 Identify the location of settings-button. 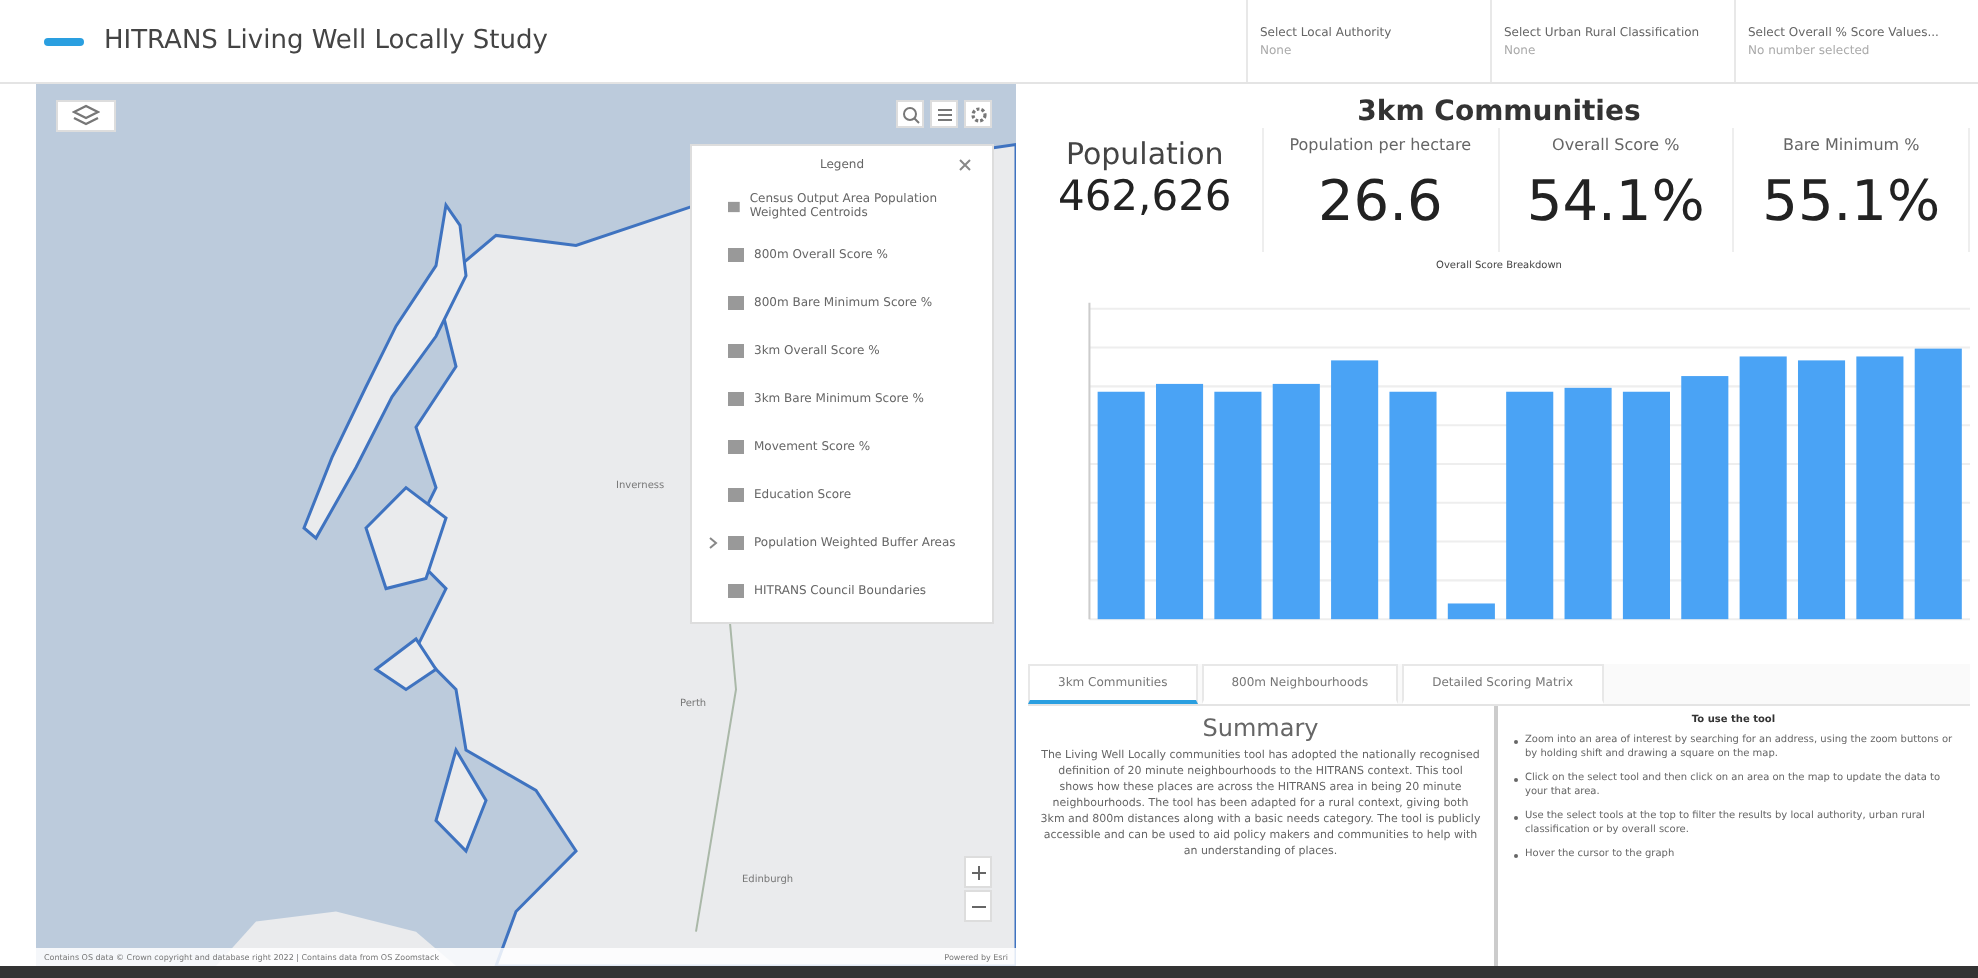
(978, 114).